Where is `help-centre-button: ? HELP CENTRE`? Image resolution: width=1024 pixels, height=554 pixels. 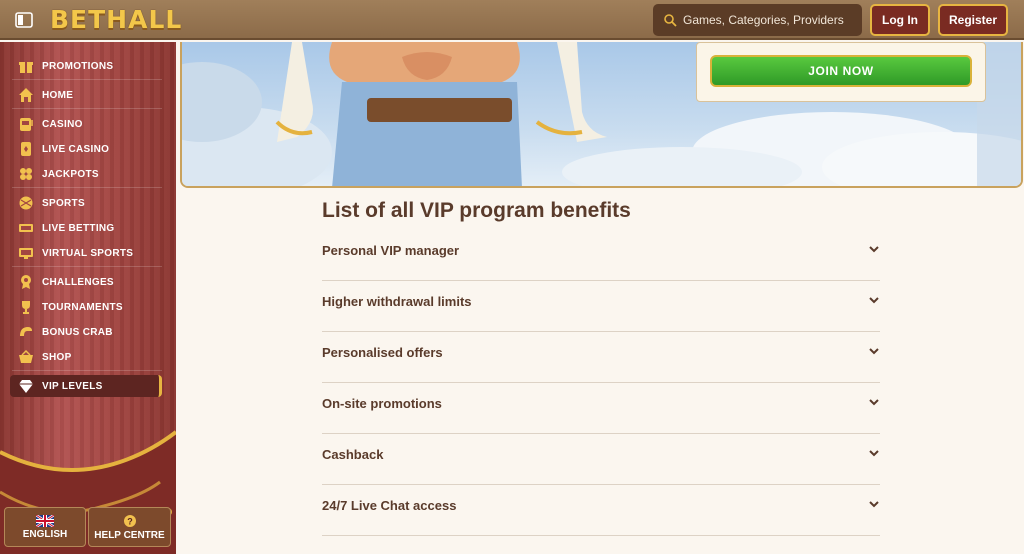
help-centre-button: ? HELP CENTRE is located at coordinates (129, 527).